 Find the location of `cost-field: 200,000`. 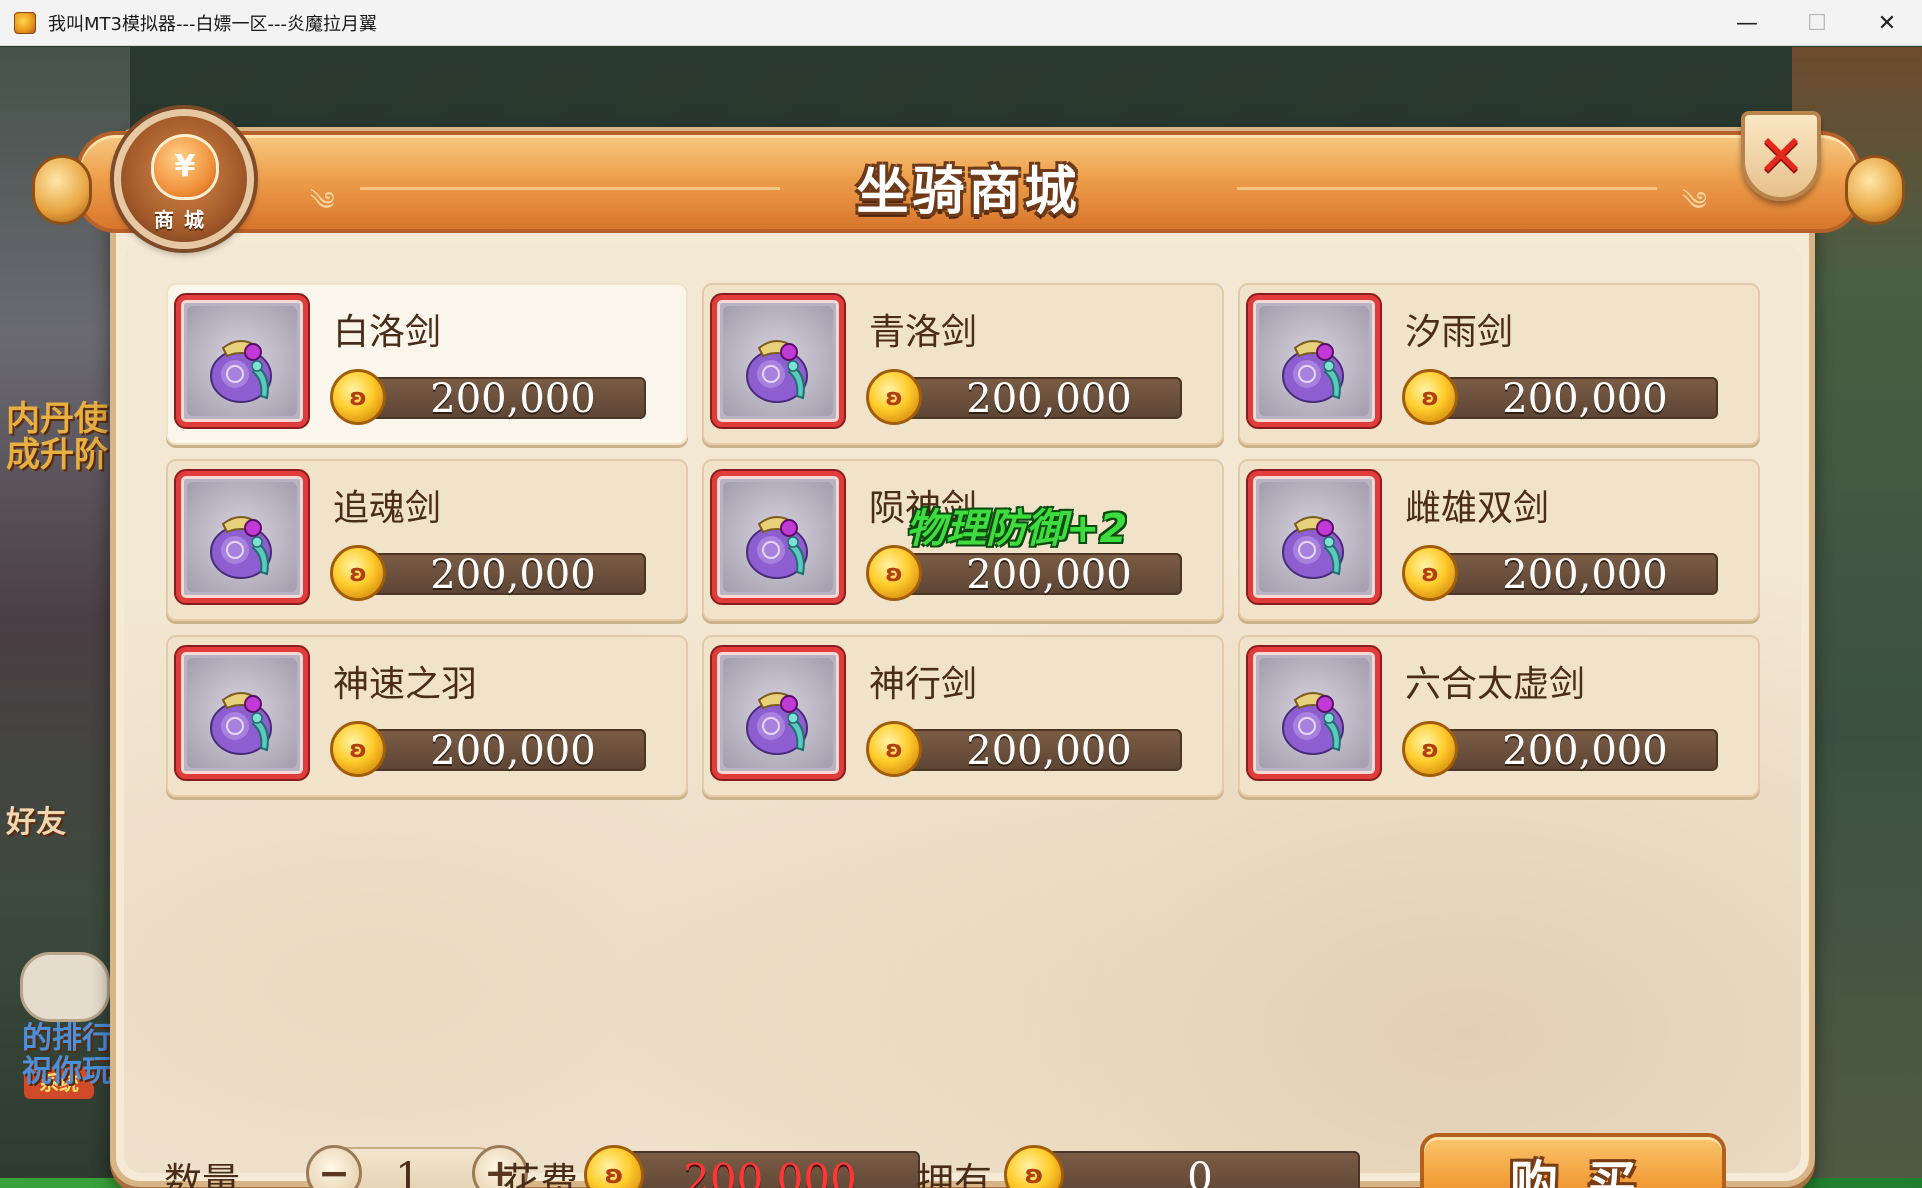

cost-field: 200,000 is located at coordinates (760, 1169).